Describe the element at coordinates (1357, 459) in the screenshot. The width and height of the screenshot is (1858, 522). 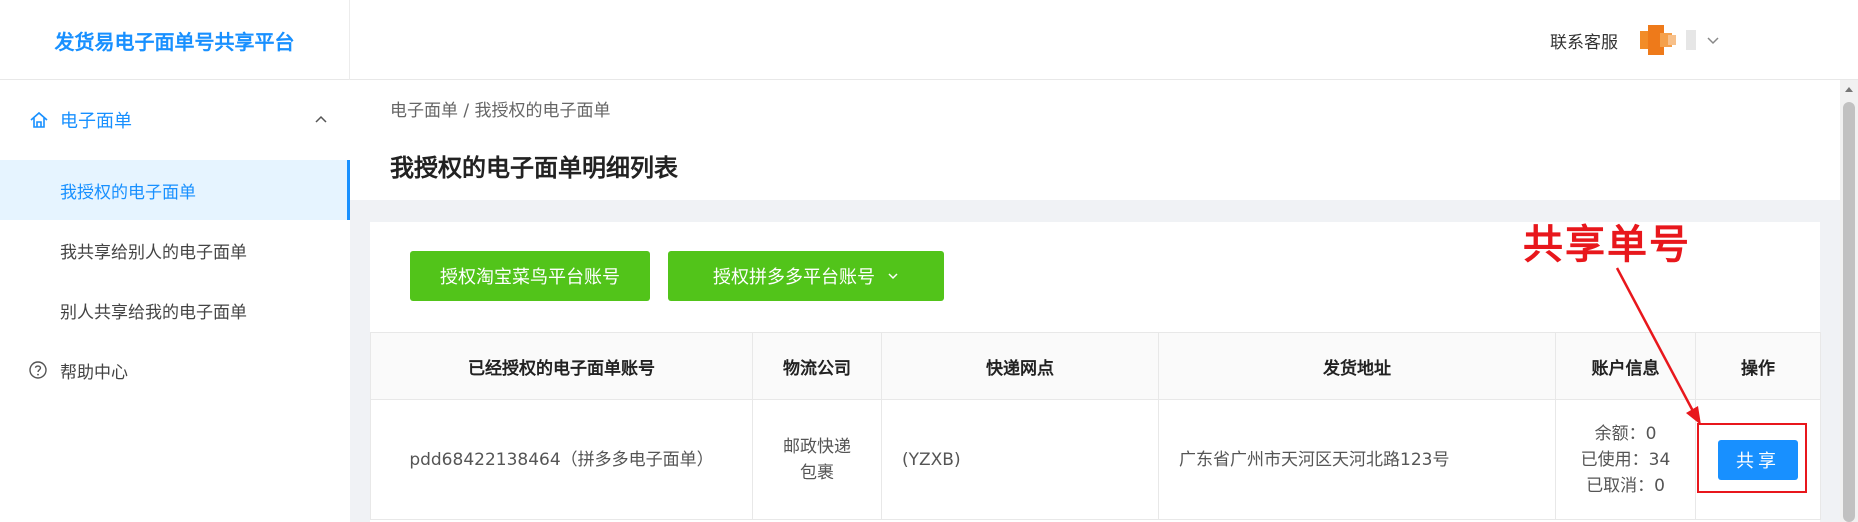
I see `cell-address: 广东省广州市天河区天河北路123号` at that location.